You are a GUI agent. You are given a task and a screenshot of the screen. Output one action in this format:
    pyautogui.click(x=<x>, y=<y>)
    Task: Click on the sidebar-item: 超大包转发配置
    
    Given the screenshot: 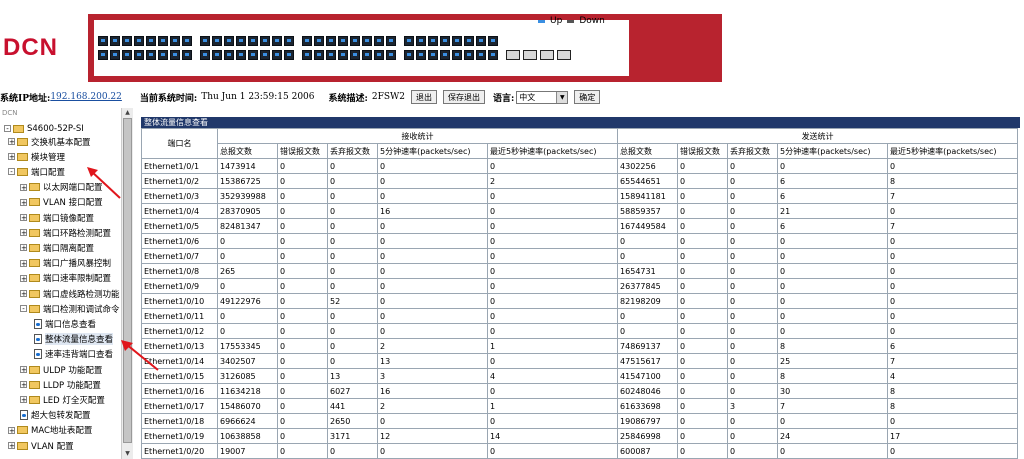 What is the action you would take?
    pyautogui.click(x=55, y=415)
    